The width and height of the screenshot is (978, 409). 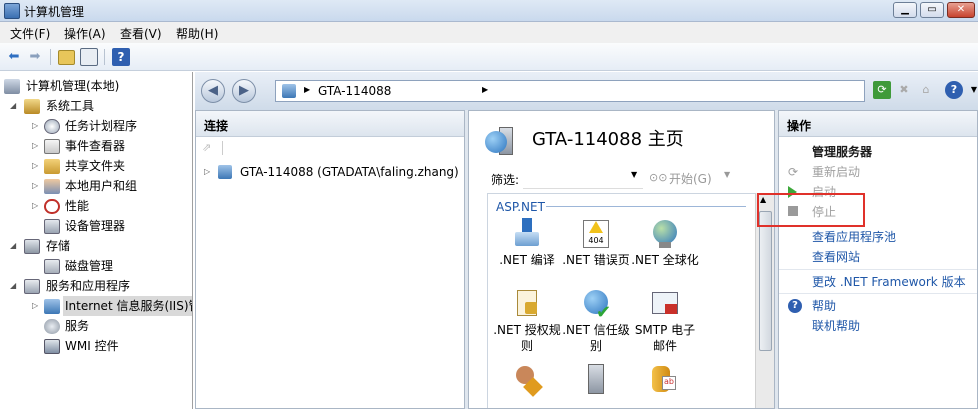 What do you see at coordinates (664, 380) in the screenshot?
I see `database-feature-icon: ab` at bounding box center [664, 380].